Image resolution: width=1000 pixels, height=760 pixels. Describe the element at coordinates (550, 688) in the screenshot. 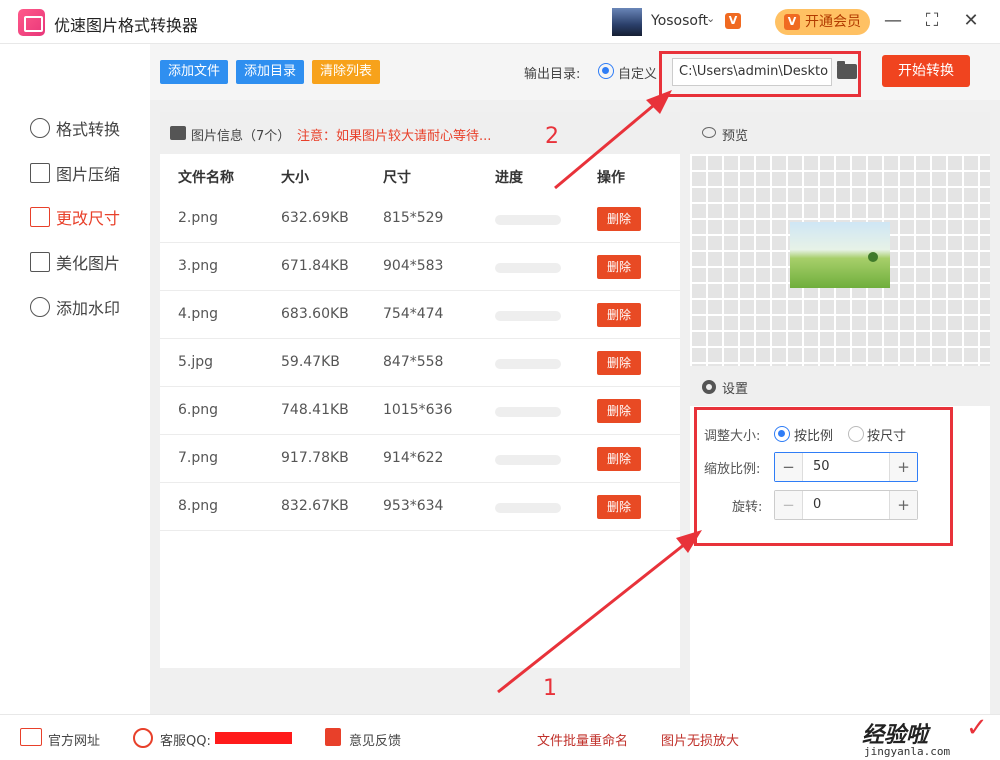

I see `annotation-number-1: 1` at that location.